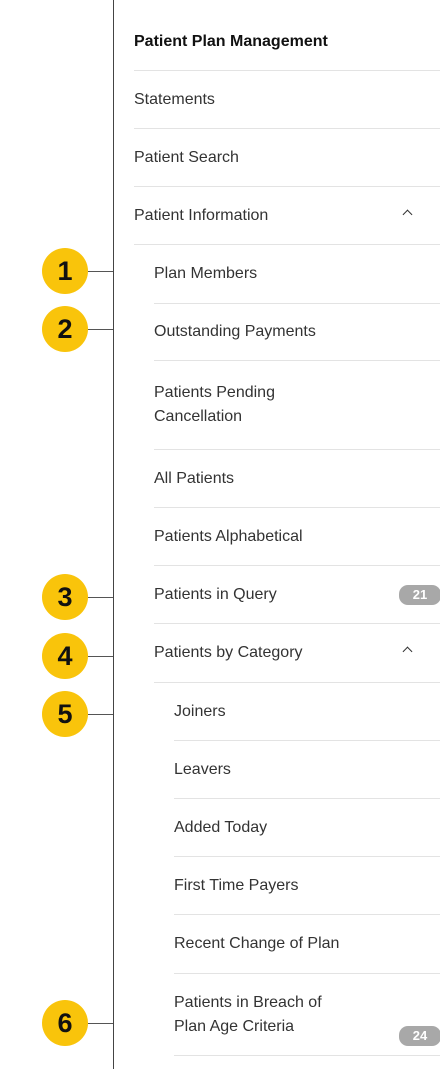  I want to click on nav-item-label: Patients Alphabetical, so click(228, 536).